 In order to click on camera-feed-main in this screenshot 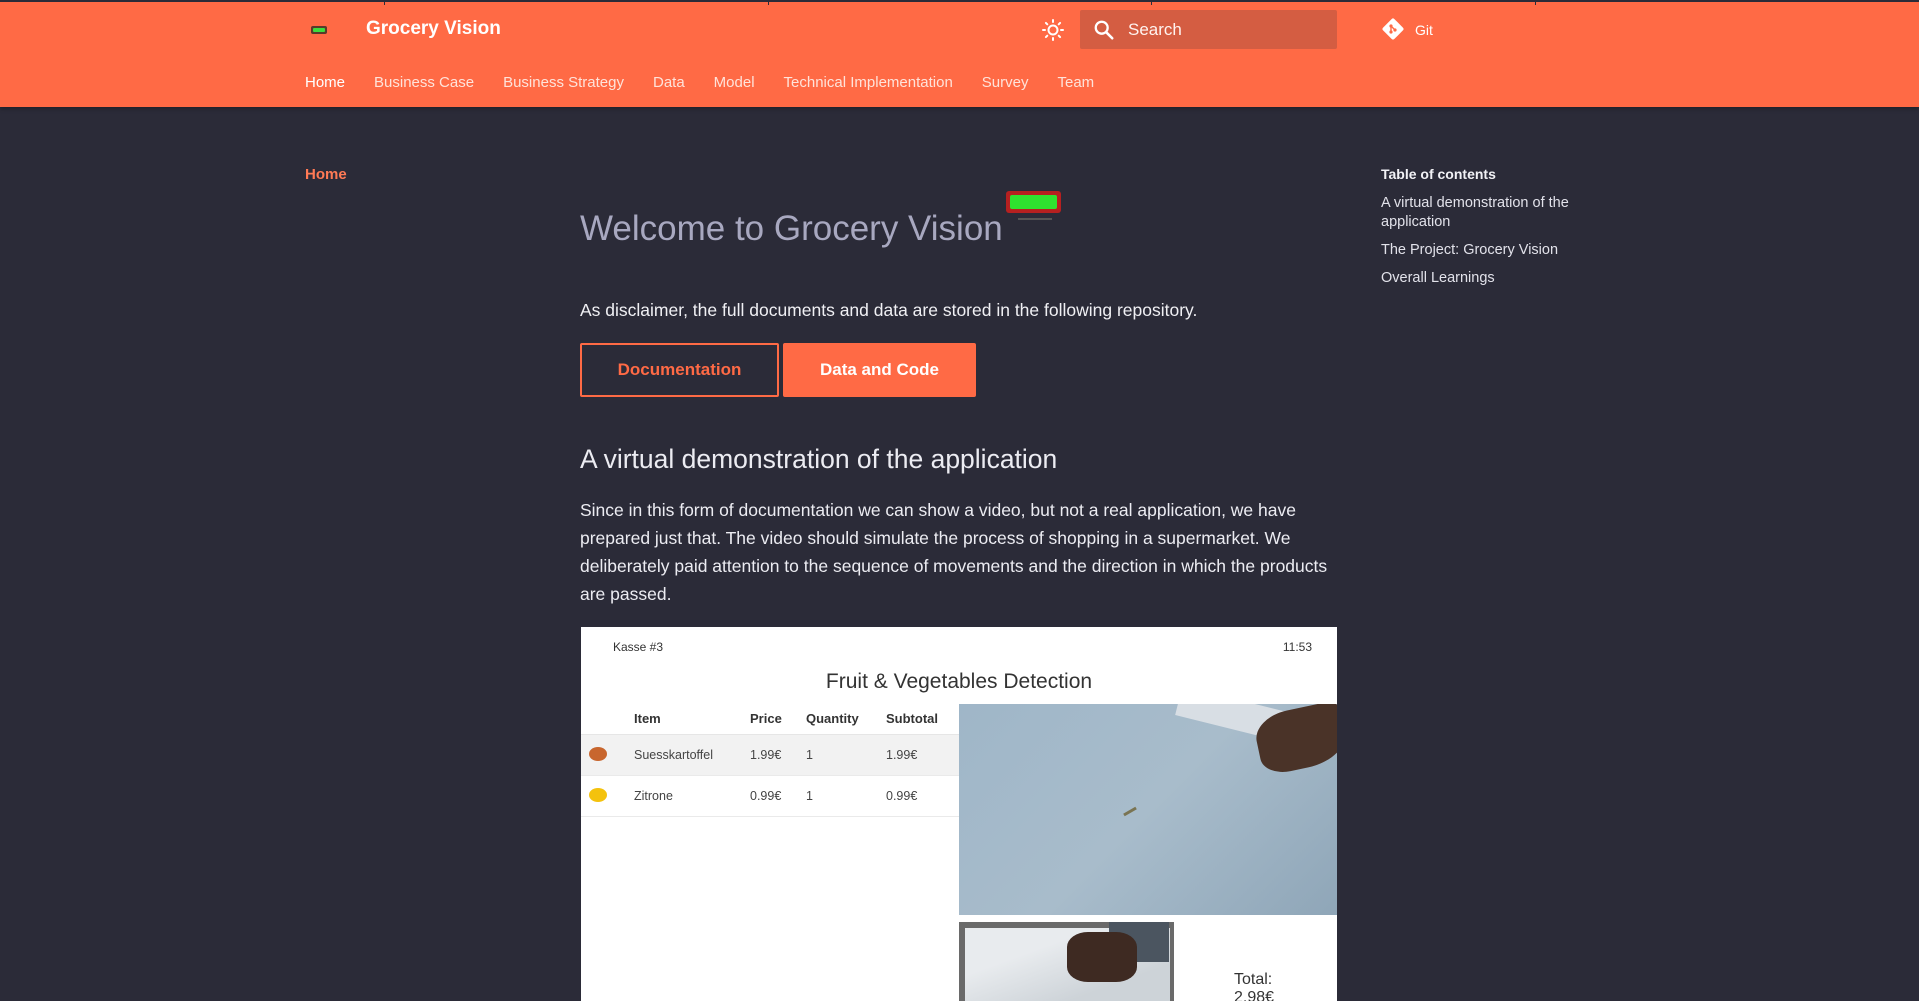, I will do `click(1148, 809)`.